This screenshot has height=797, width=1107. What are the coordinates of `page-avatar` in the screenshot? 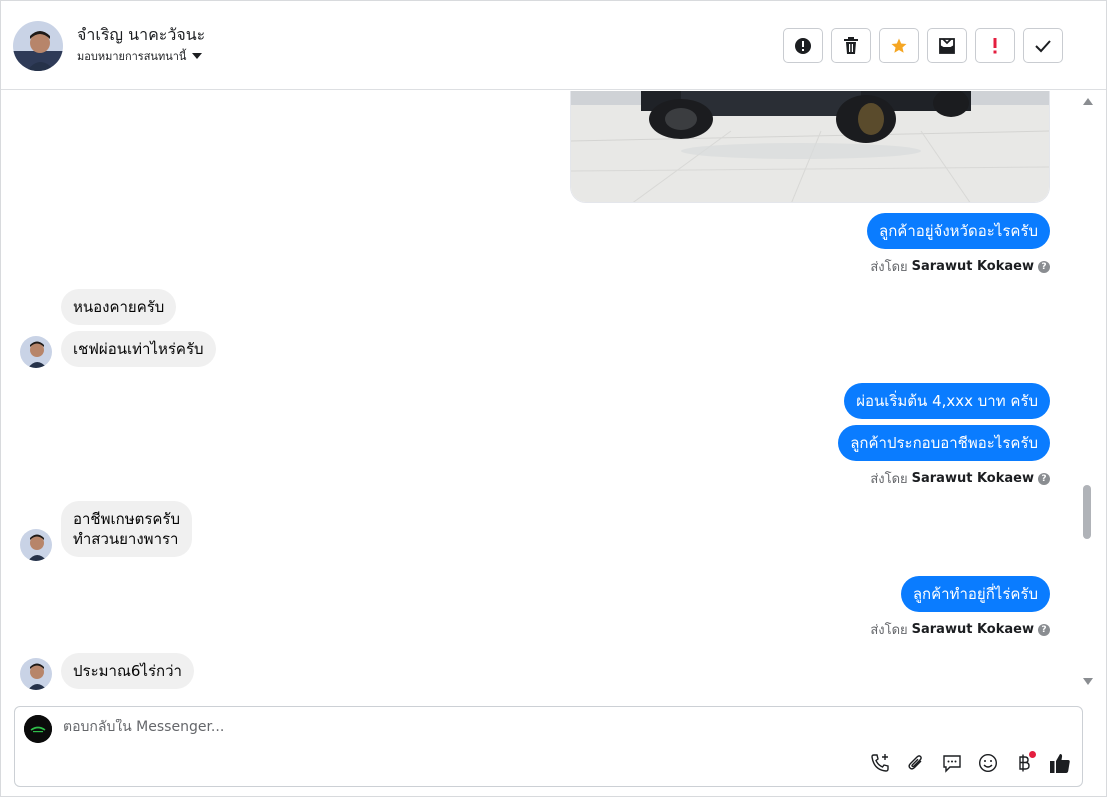 It's located at (38, 729).